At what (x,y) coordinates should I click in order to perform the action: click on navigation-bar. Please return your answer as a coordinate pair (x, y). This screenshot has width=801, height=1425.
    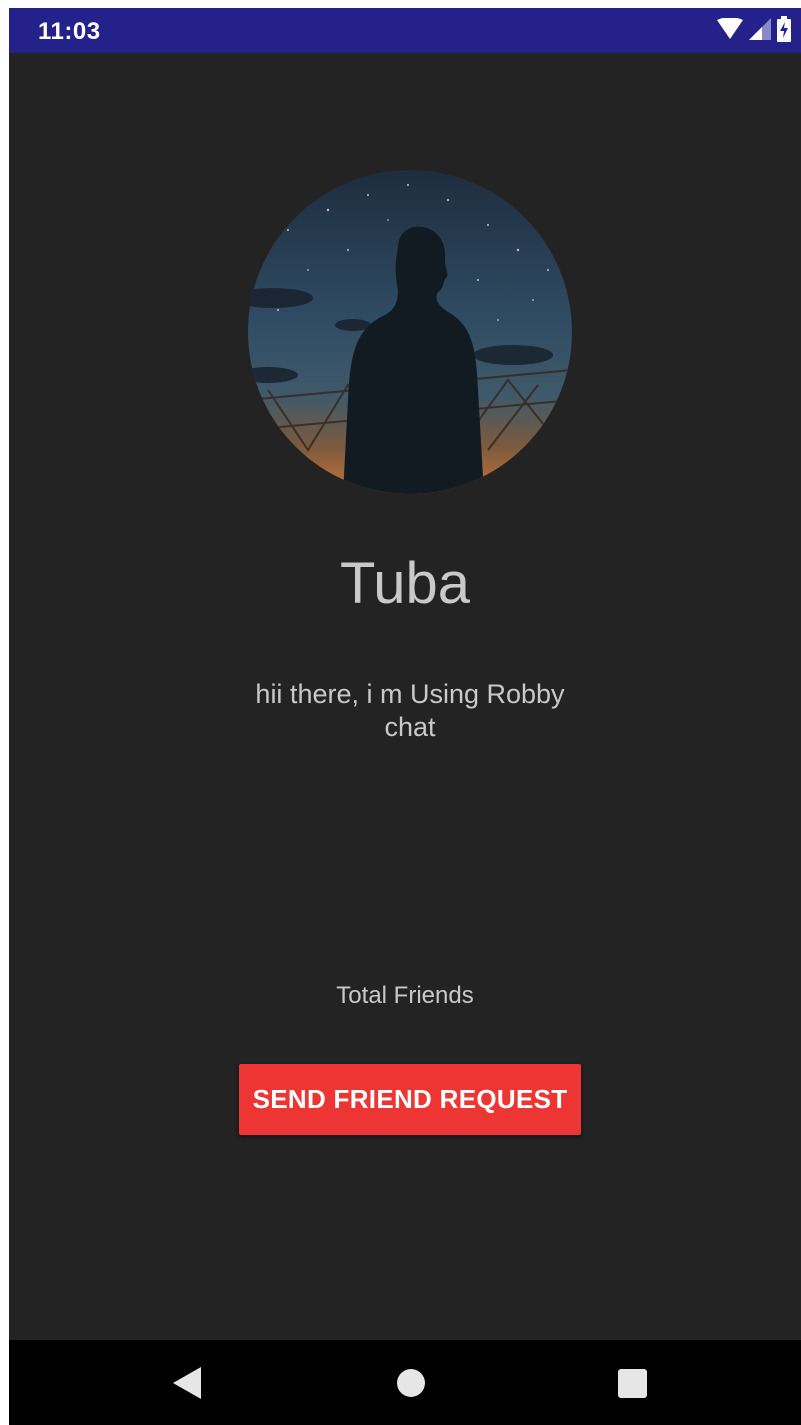
    Looking at the image, I should click on (405, 1382).